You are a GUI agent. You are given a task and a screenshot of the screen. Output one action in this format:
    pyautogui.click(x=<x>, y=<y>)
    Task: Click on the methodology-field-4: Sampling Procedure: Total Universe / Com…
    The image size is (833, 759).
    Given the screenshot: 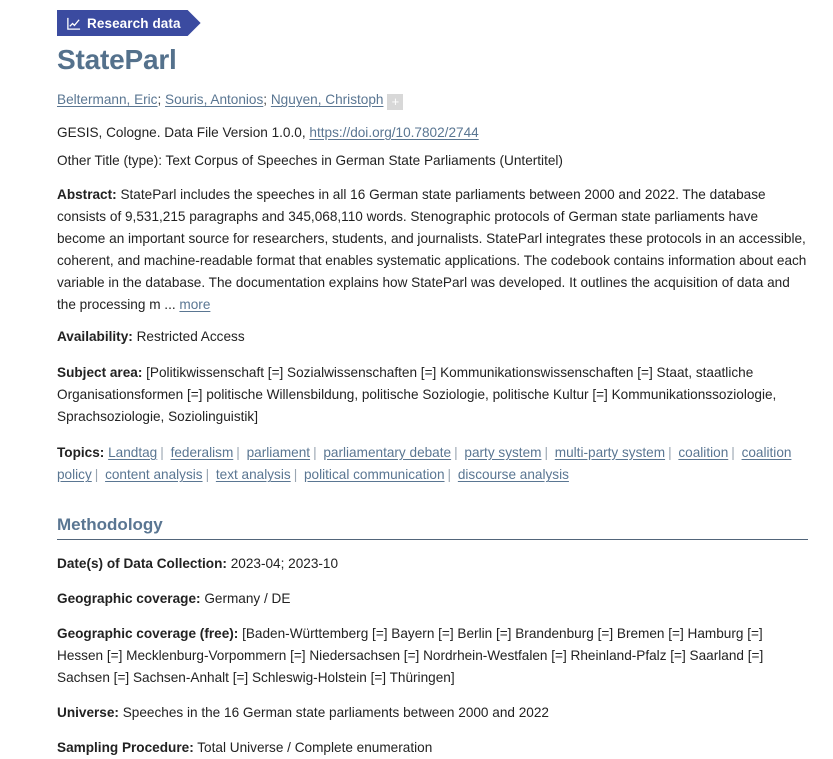 What is the action you would take?
    pyautogui.click(x=432, y=748)
    